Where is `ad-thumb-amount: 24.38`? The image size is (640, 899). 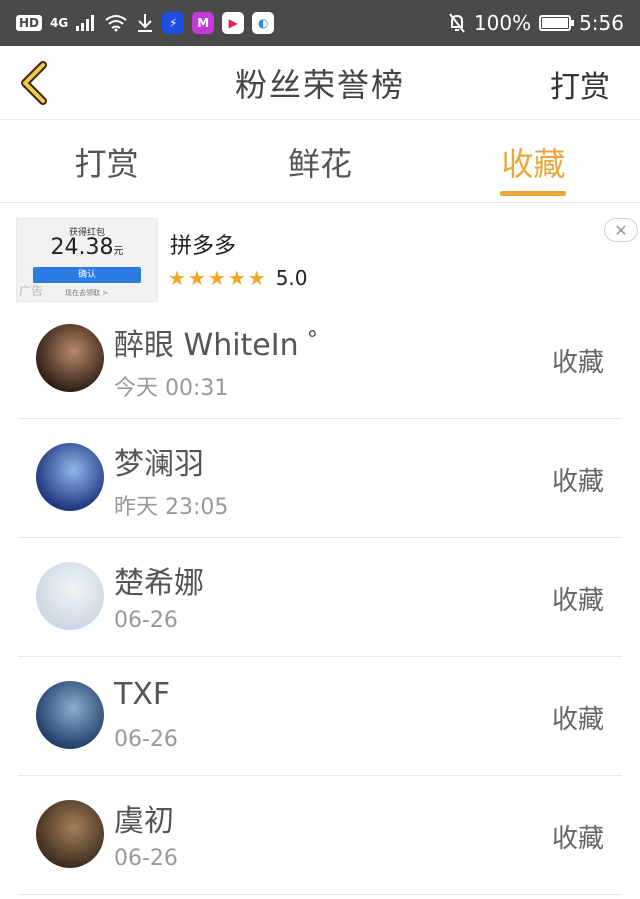 ad-thumb-amount: 24.38 is located at coordinates (82, 247).